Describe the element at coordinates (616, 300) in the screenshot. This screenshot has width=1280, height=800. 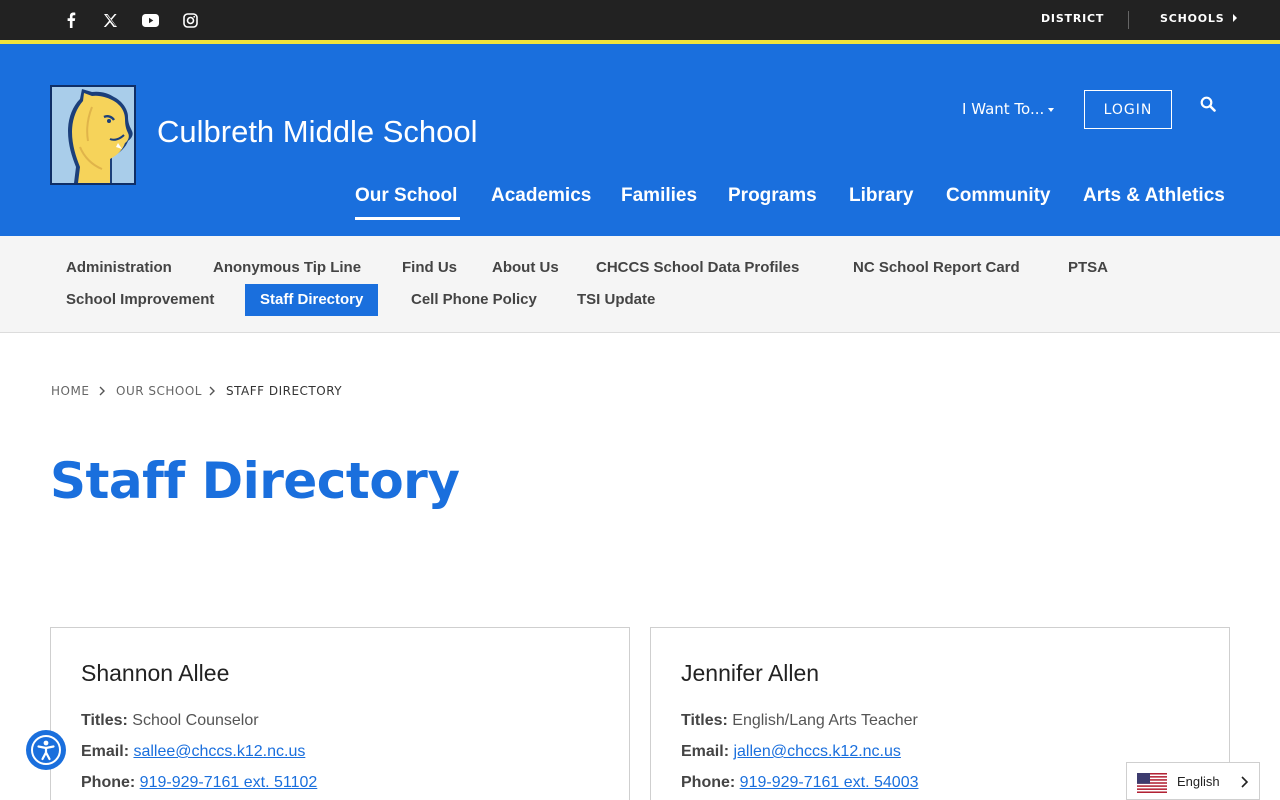
I see `subnav-tsi-update: TSI Update` at that location.